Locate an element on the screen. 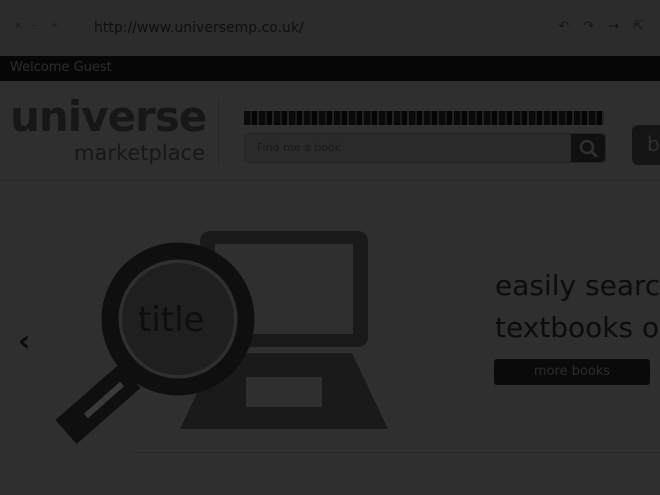  popout-icon: ⇱ is located at coordinates (638, 26).